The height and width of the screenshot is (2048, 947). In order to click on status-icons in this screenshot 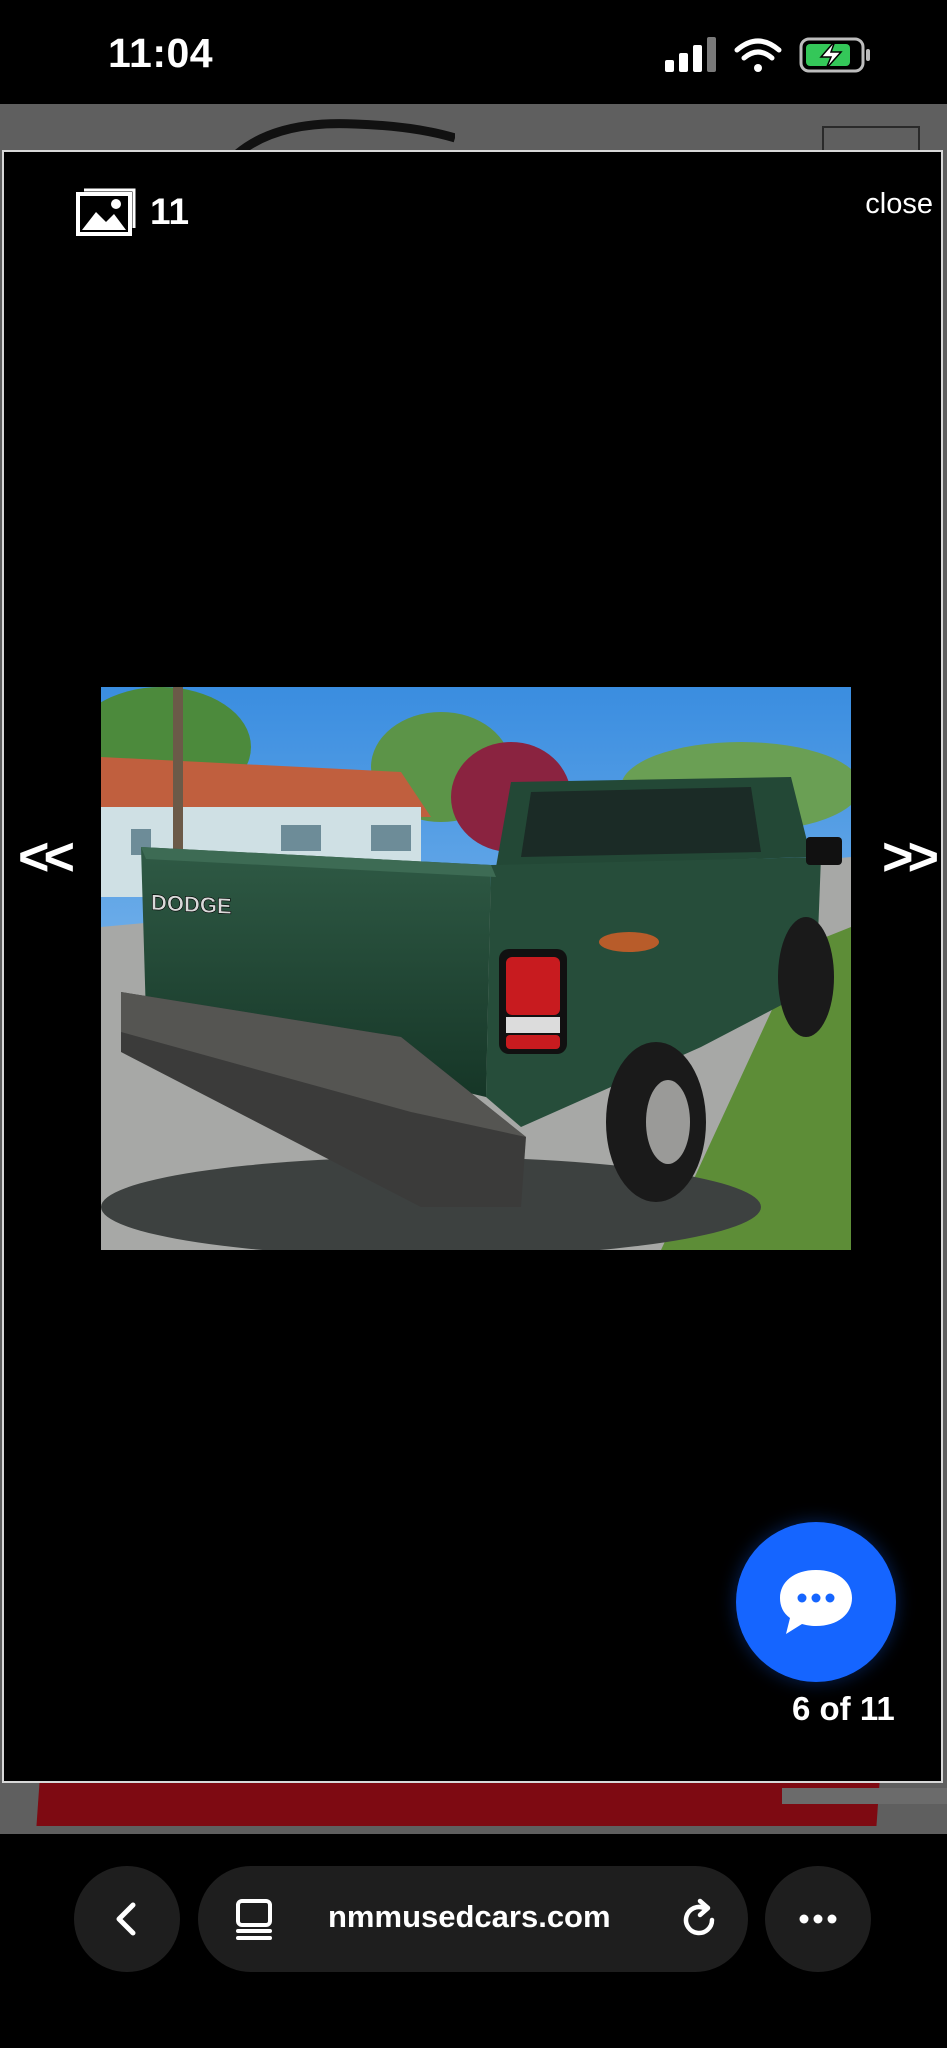, I will do `click(770, 56)`.